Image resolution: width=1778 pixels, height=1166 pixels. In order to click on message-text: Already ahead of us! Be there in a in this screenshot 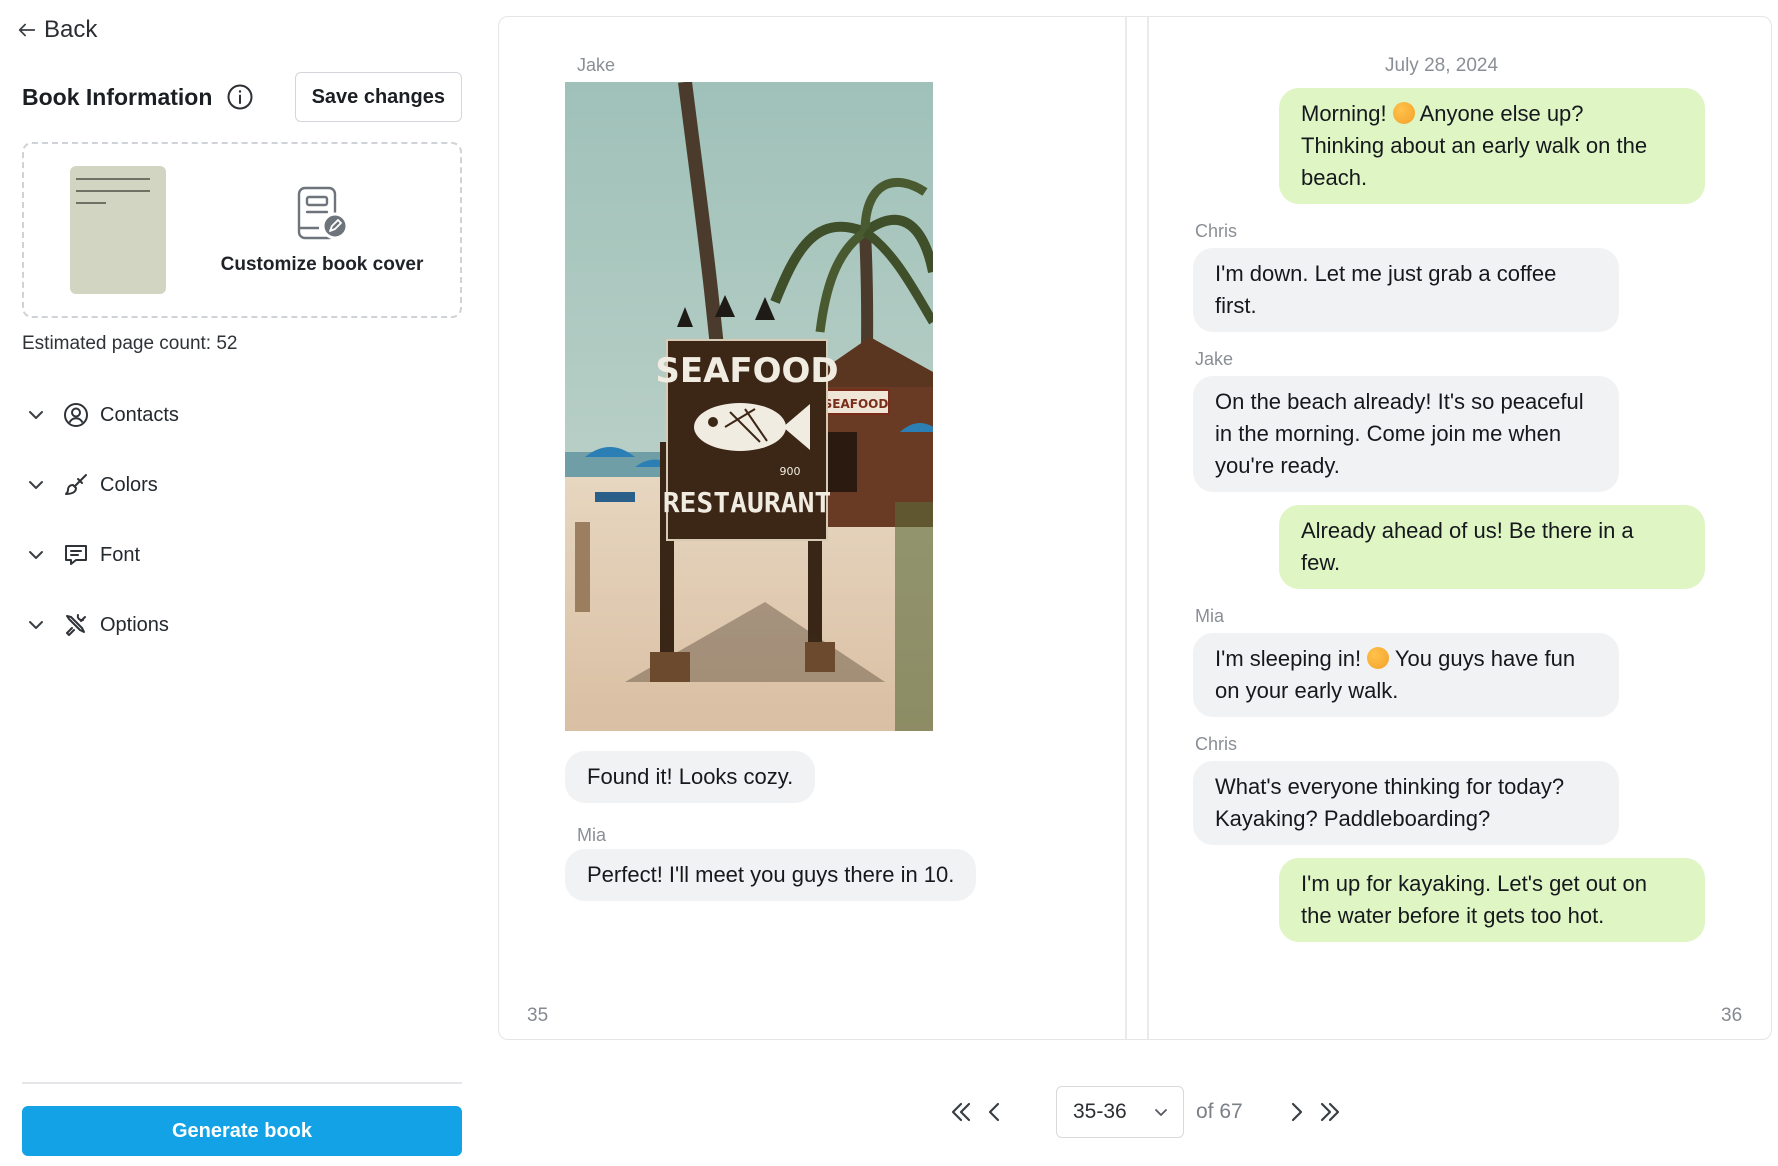, I will do `click(1467, 530)`.